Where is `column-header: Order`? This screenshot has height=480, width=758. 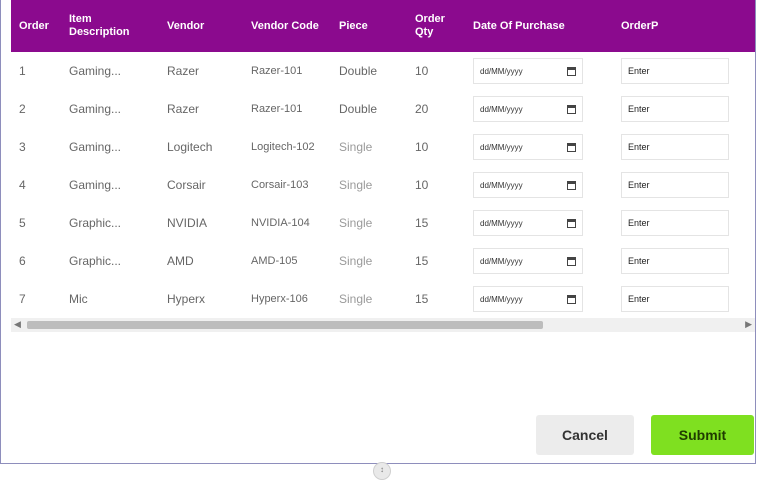
column-header: Order is located at coordinates (36, 26).